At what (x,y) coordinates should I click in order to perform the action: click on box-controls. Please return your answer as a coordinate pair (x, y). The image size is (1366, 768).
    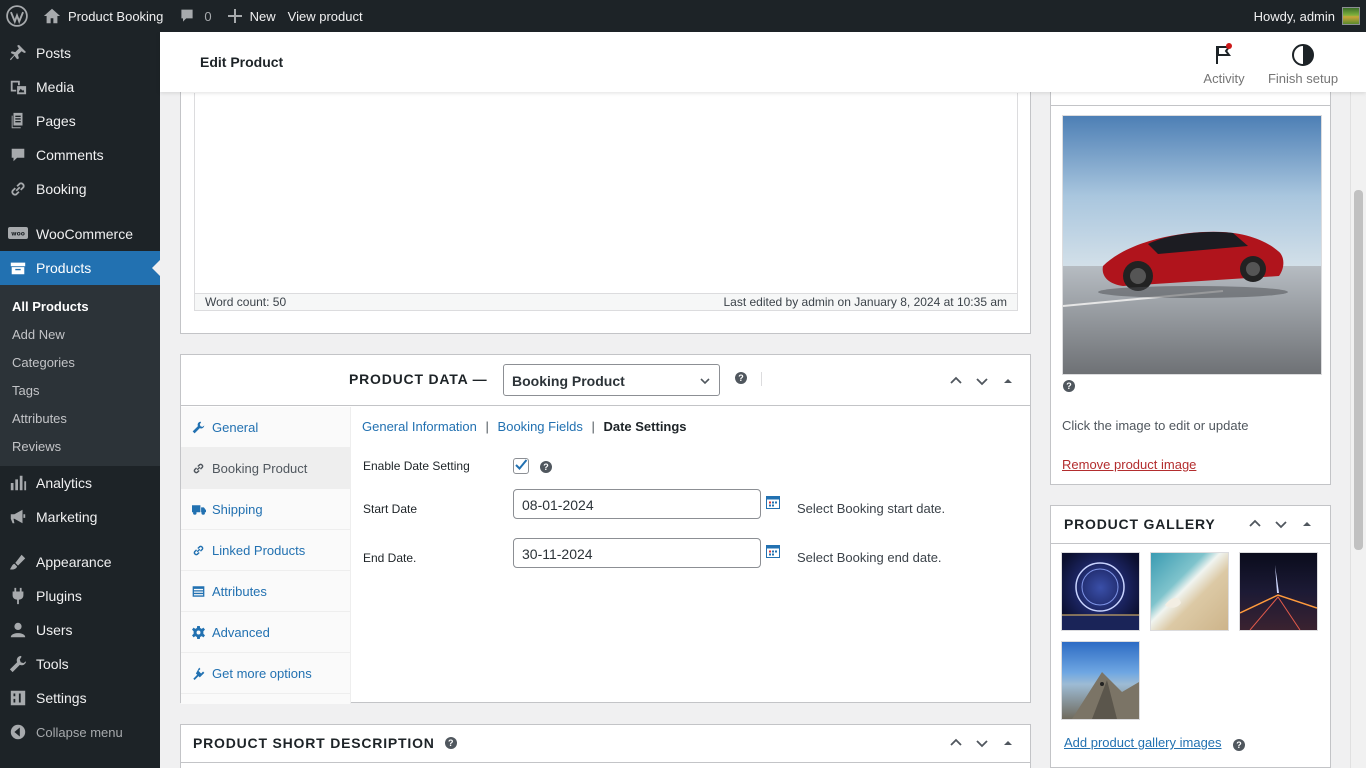
    Looking at the image, I should click on (982, 381).